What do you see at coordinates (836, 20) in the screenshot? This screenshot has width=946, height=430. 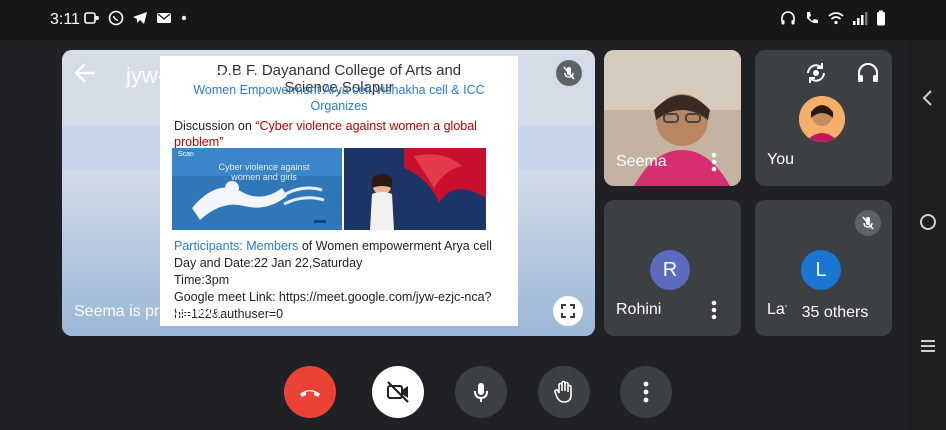 I see `wifi-icon` at bounding box center [836, 20].